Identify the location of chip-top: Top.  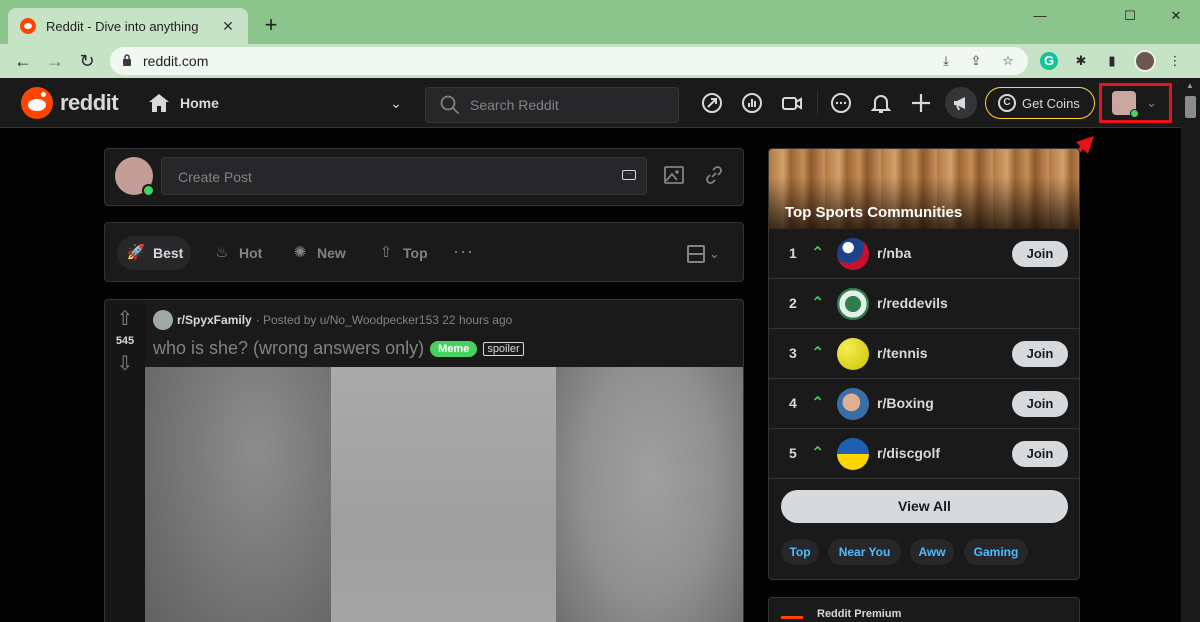
(800, 552).